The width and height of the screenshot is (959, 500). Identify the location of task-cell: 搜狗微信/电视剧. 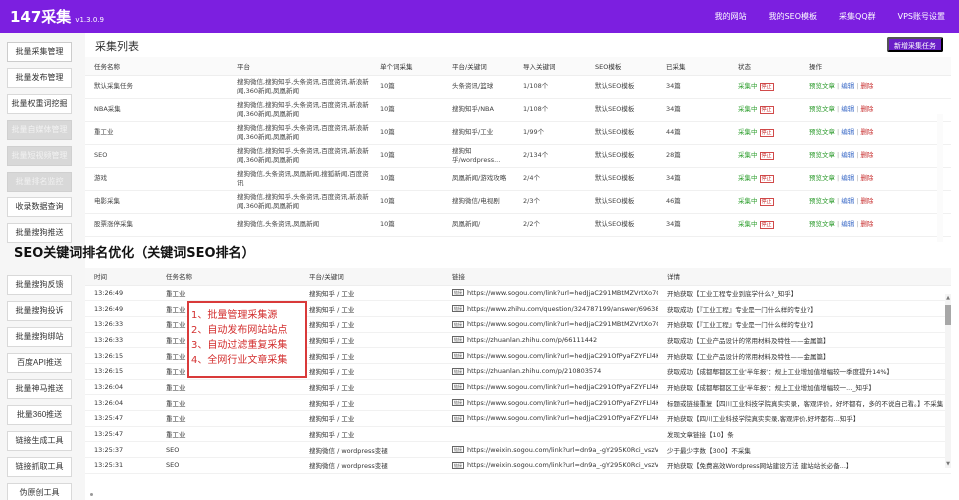
(478, 202).